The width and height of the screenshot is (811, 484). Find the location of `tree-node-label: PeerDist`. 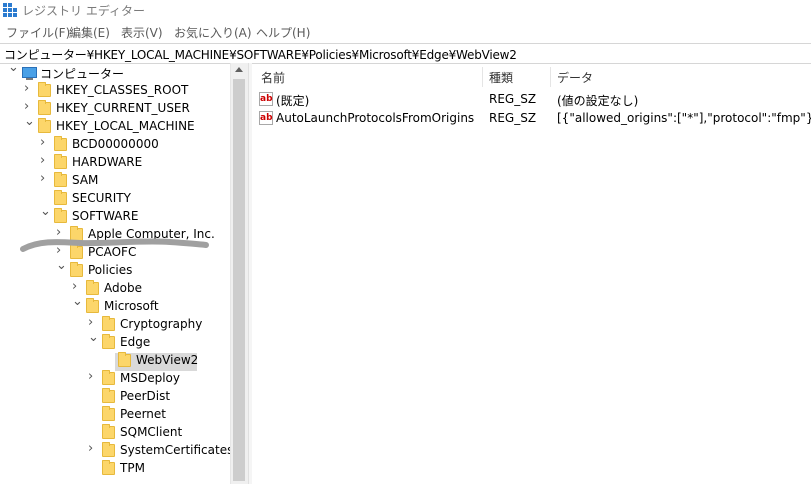

tree-node-label: PeerDist is located at coordinates (145, 396).